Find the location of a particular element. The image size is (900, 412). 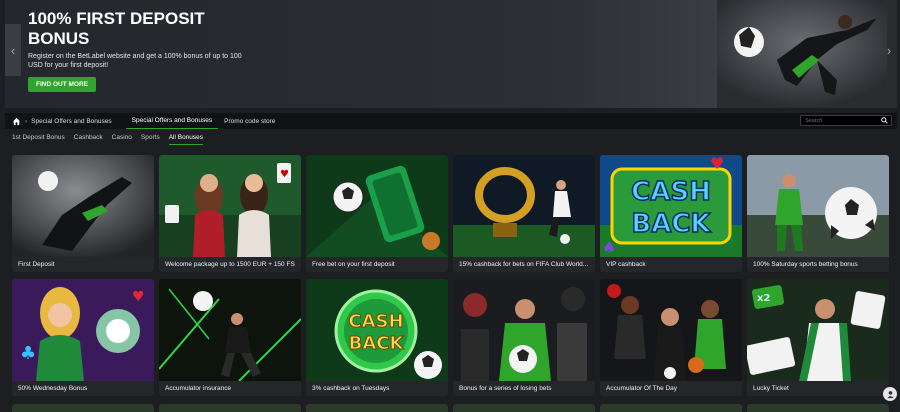

bonus-card: 100% Saturday sports betting bonus is located at coordinates (818, 213).